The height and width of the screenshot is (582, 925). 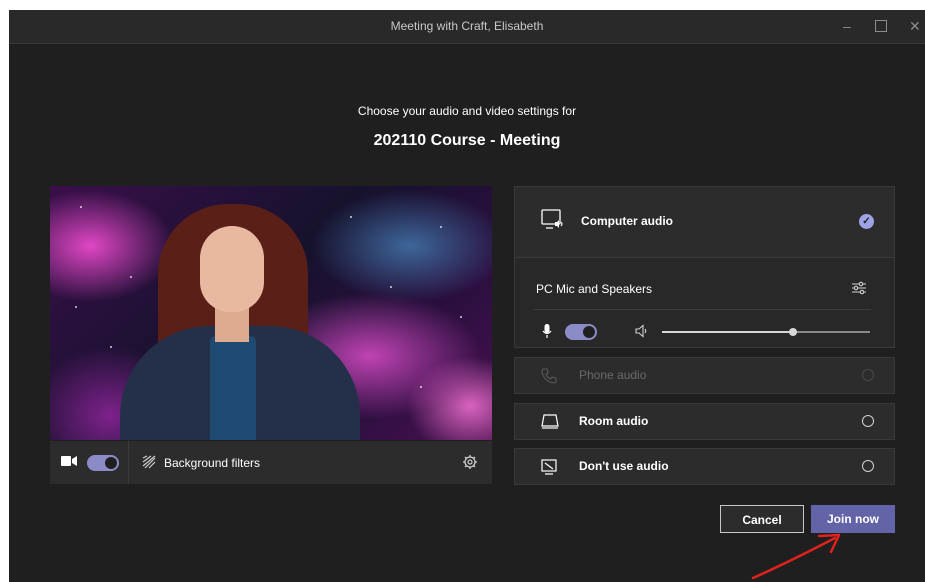 I want to click on computer-audio-label: Computer audio, so click(x=627, y=221).